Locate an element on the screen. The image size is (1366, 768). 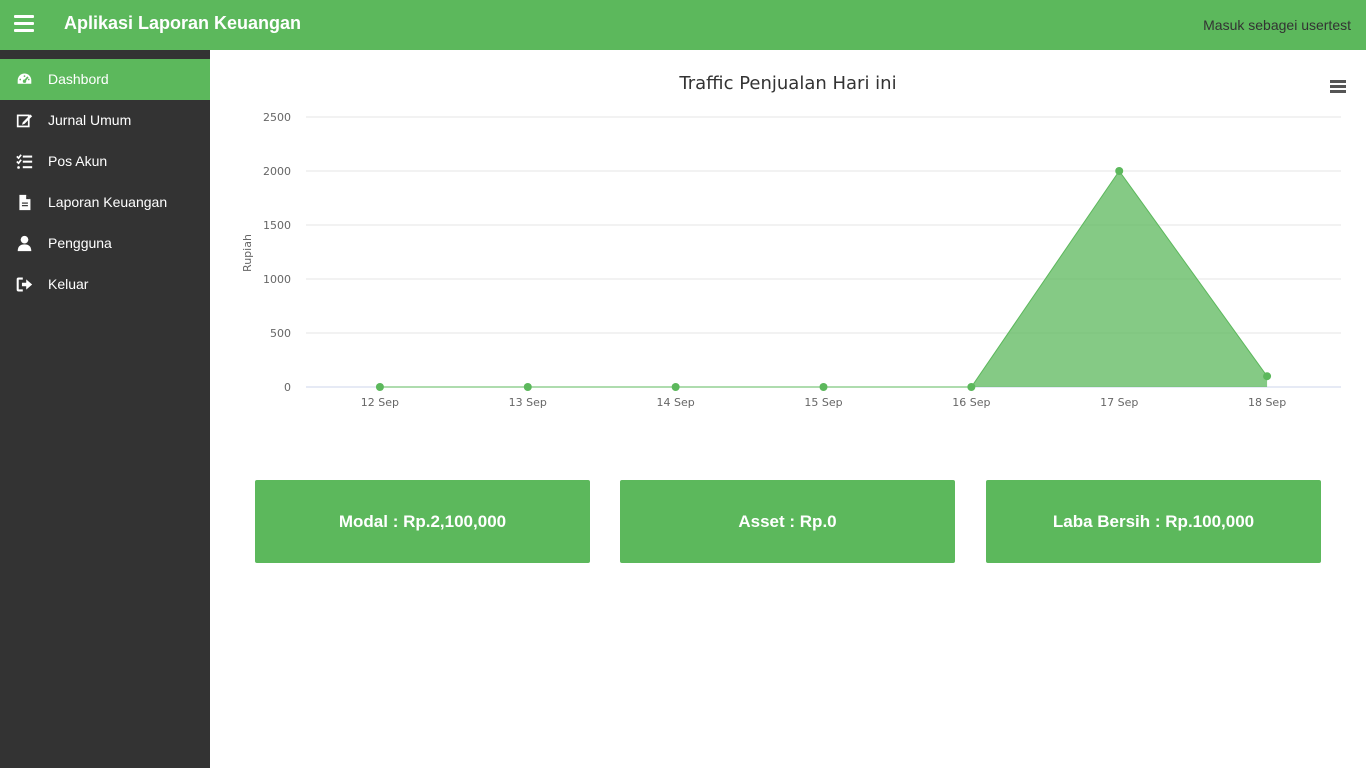
user-icon is located at coordinates (24, 243).